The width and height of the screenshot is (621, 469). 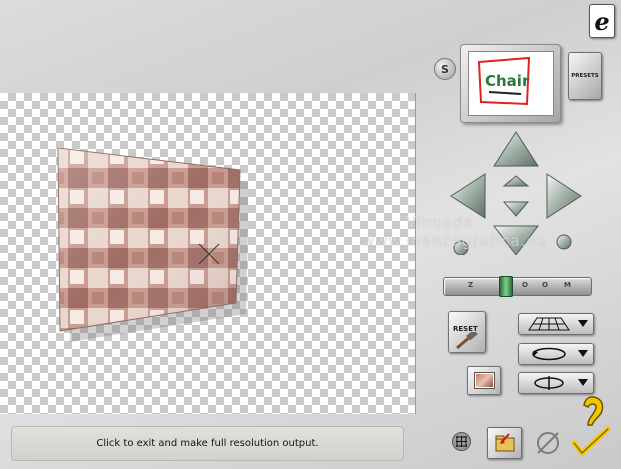 I want to click on preview-text: Chair, so click(x=507, y=81).